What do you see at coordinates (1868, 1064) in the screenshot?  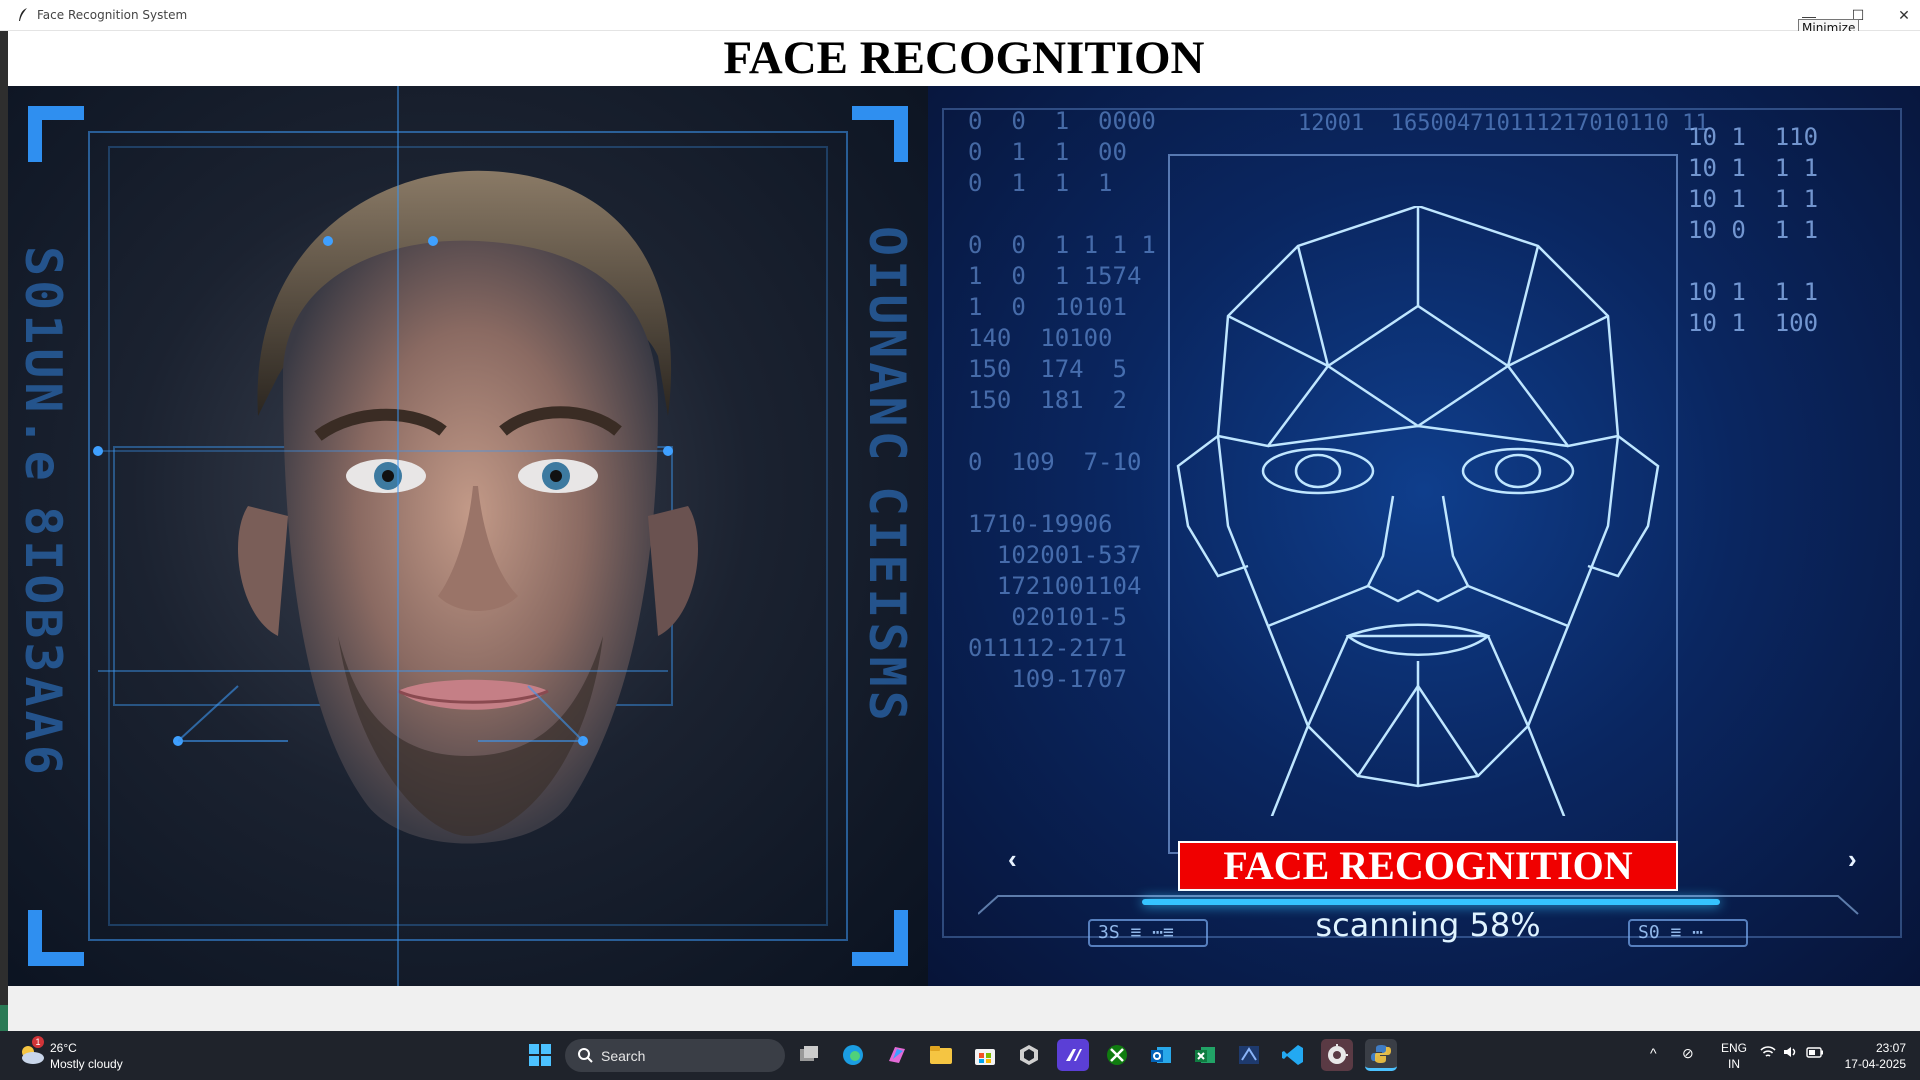 I see `clock-date: 17-04-2025` at bounding box center [1868, 1064].